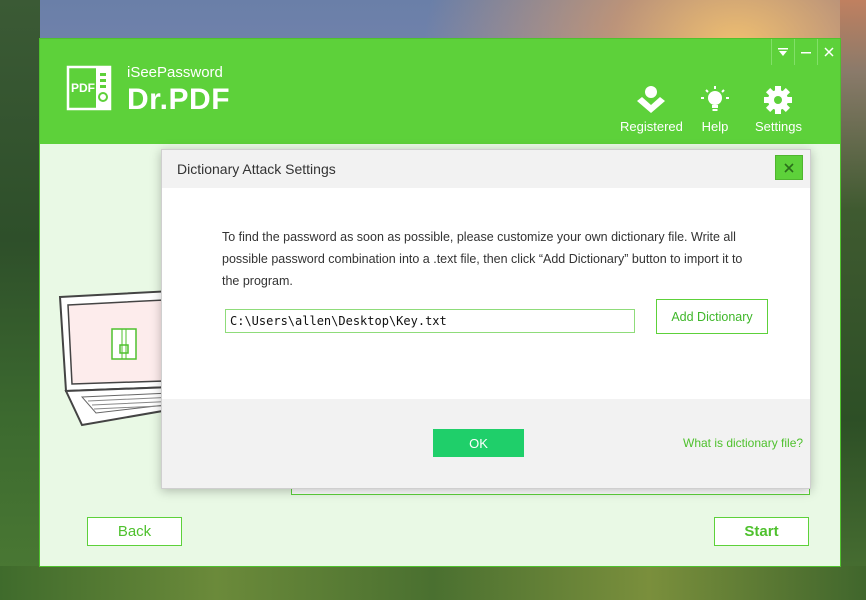  I want to click on nav-help-label: Help, so click(715, 126).